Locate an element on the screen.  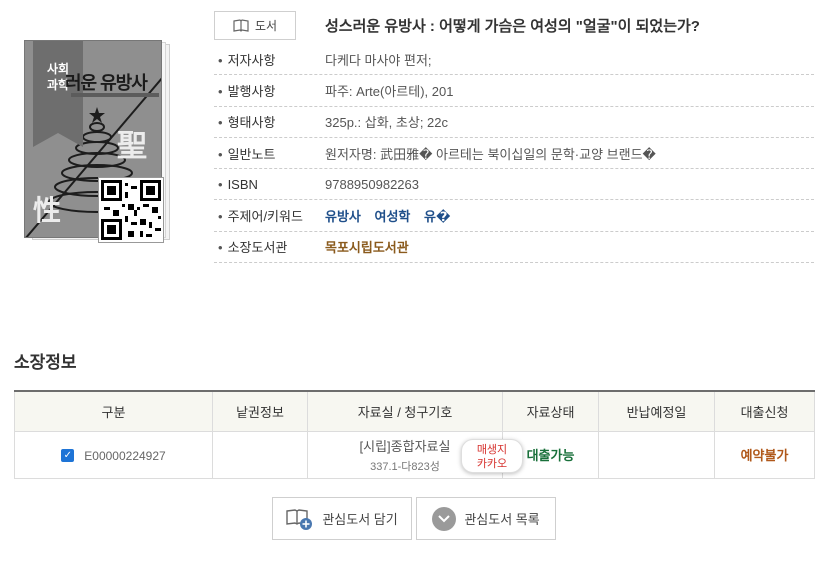
cover-glyph: 聖 is located at coordinates (132, 146).